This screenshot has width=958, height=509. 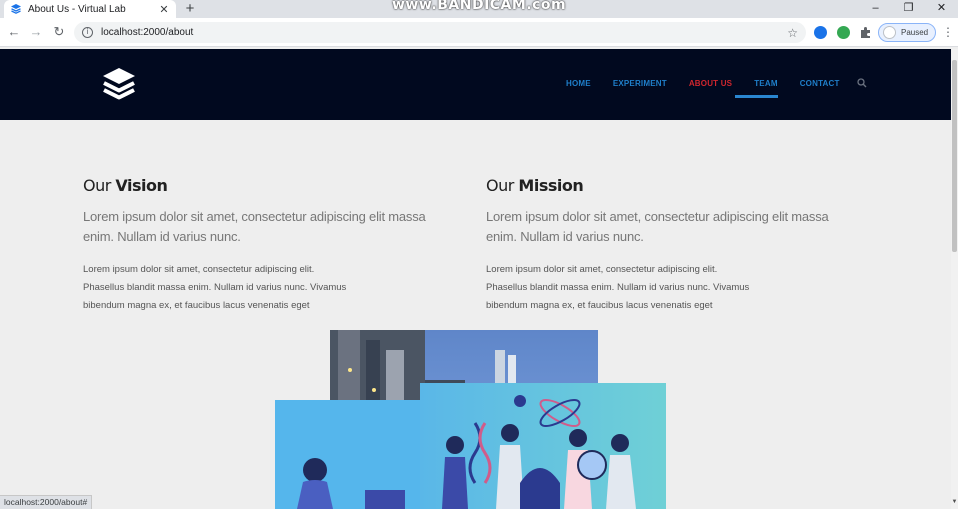 I want to click on science-illustration-right, so click(x=543, y=446).